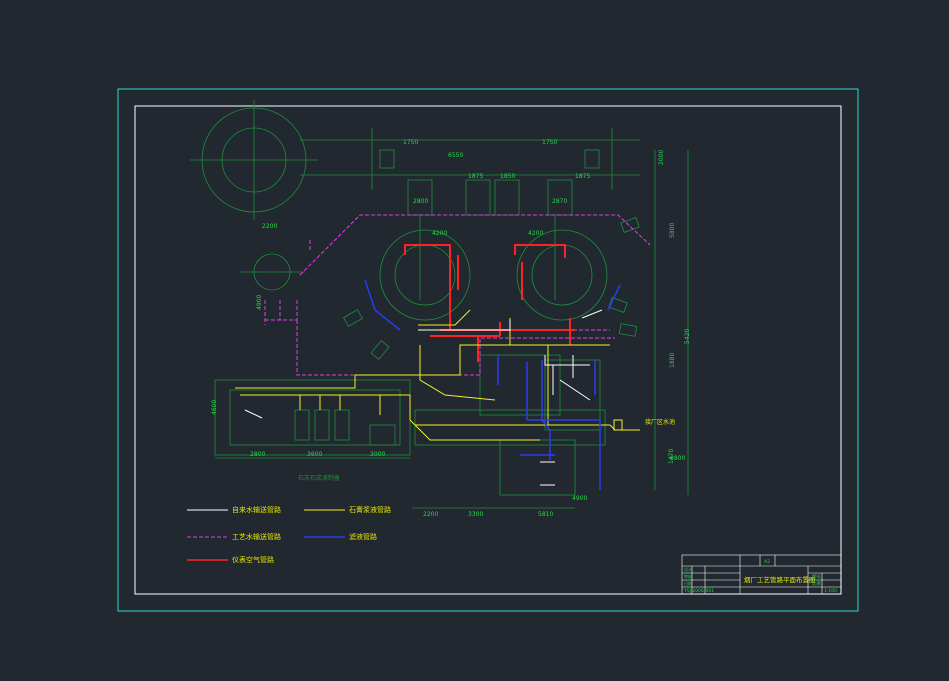 This screenshot has width=949, height=681. What do you see at coordinates (767, 562) in the screenshot?
I see `title-rev: A2` at bounding box center [767, 562].